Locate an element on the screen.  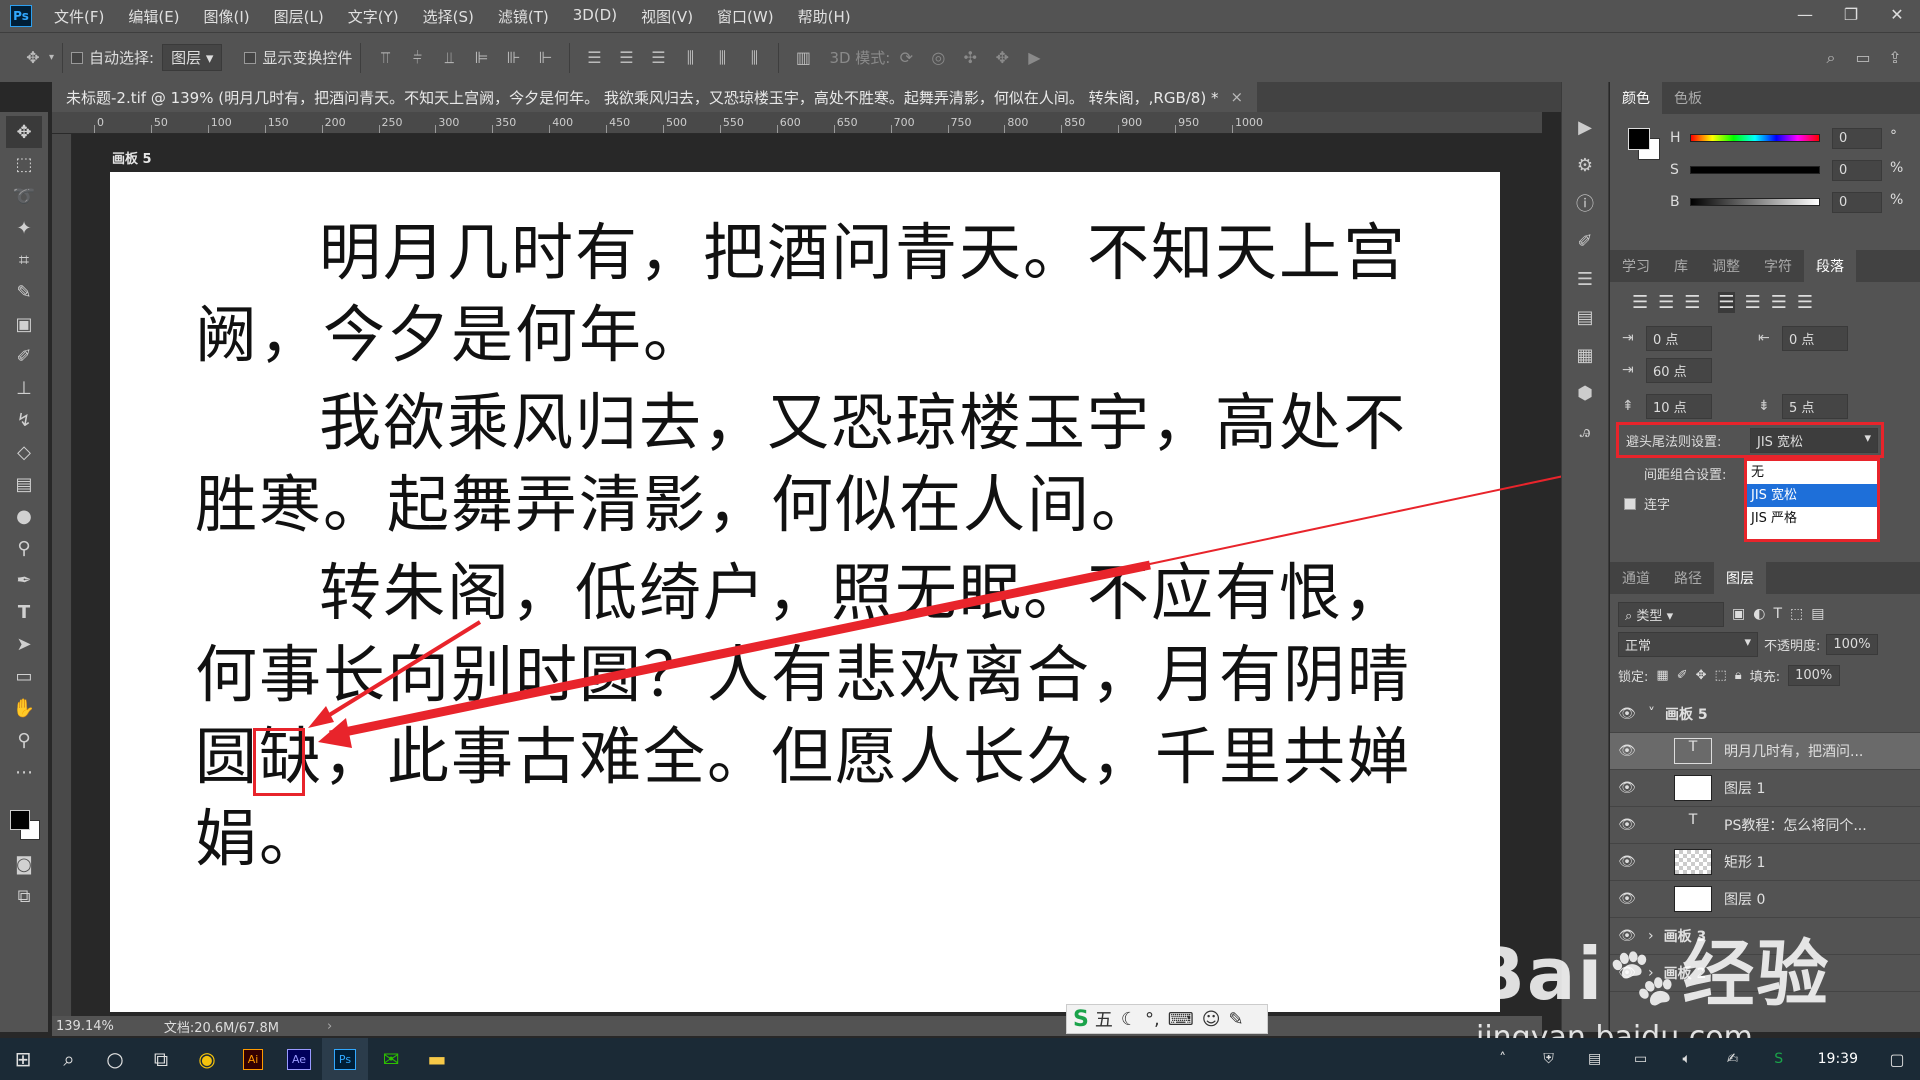
s-value: 0 is located at coordinates (1857, 170).